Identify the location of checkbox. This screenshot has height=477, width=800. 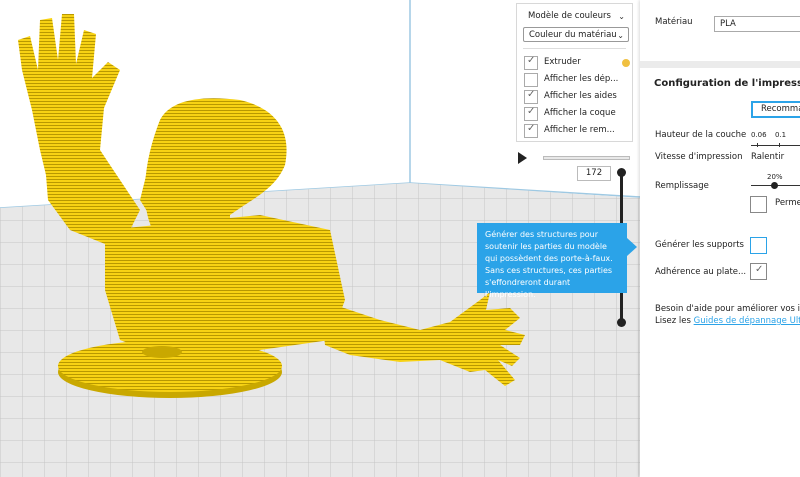
(531, 80).